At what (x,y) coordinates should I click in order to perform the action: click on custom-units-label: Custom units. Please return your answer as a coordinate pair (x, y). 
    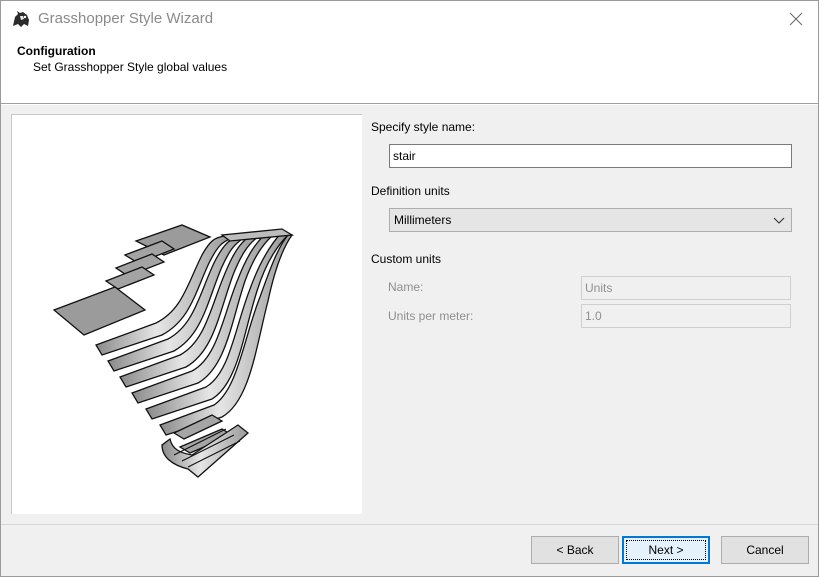
    Looking at the image, I should click on (406, 259).